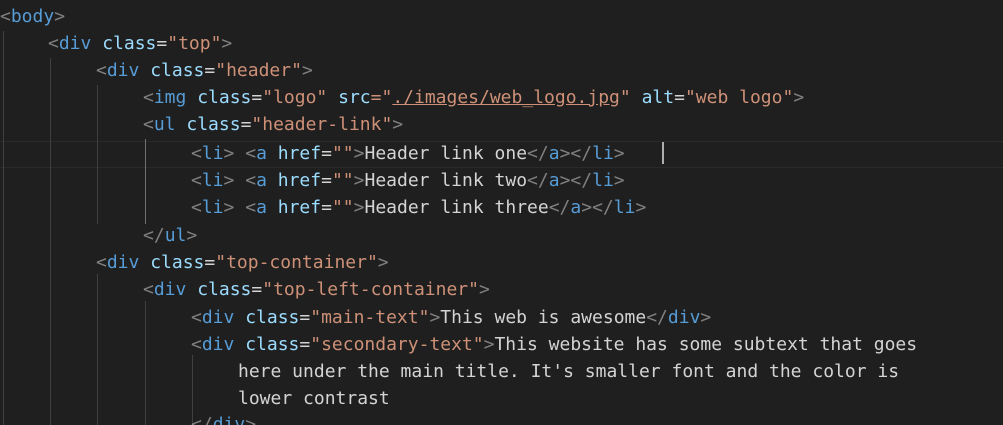 This screenshot has width=1003, height=425. Describe the element at coordinates (370, 289) in the screenshot. I see `token-string: "top-left-container"` at that location.